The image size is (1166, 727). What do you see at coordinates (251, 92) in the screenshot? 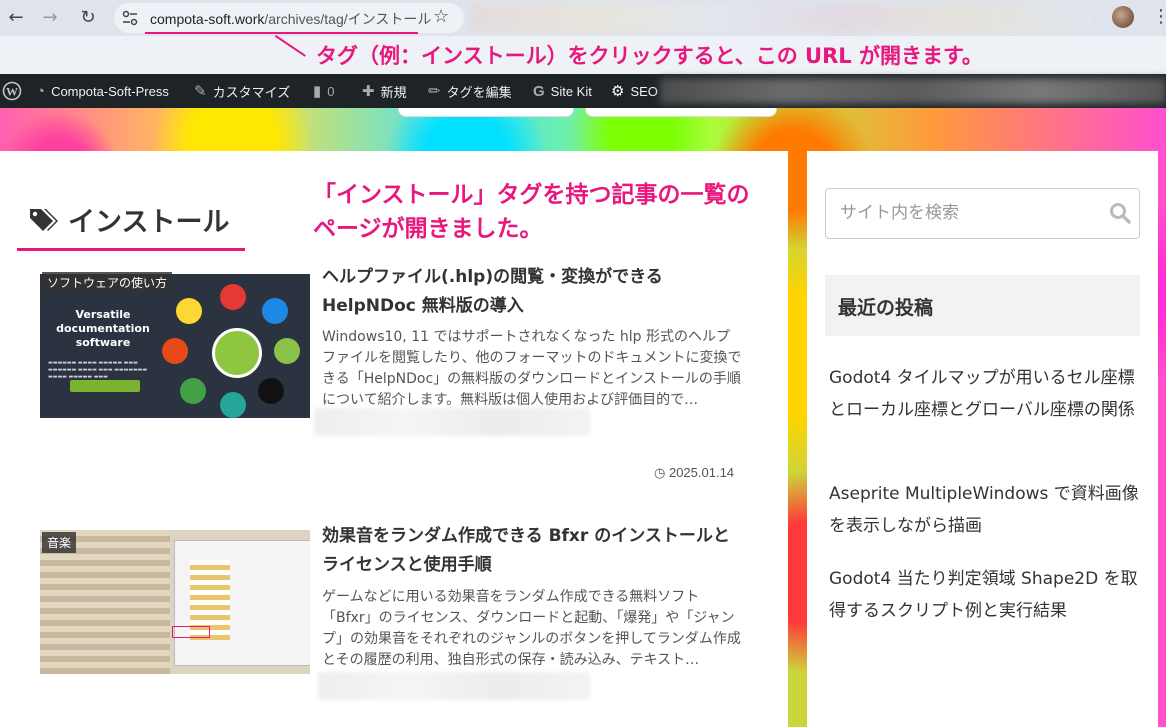
I see `adminbar-customize-label: カスタマイズ` at bounding box center [251, 92].